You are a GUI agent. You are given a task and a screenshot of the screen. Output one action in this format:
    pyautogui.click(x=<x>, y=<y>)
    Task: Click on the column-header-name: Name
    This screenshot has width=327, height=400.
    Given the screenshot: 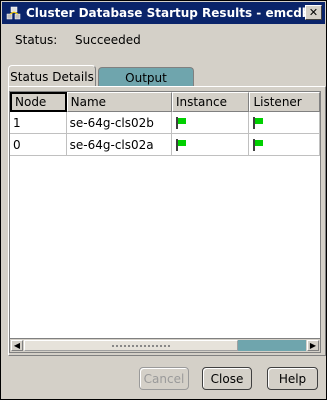 What is the action you would take?
    pyautogui.click(x=119, y=102)
    